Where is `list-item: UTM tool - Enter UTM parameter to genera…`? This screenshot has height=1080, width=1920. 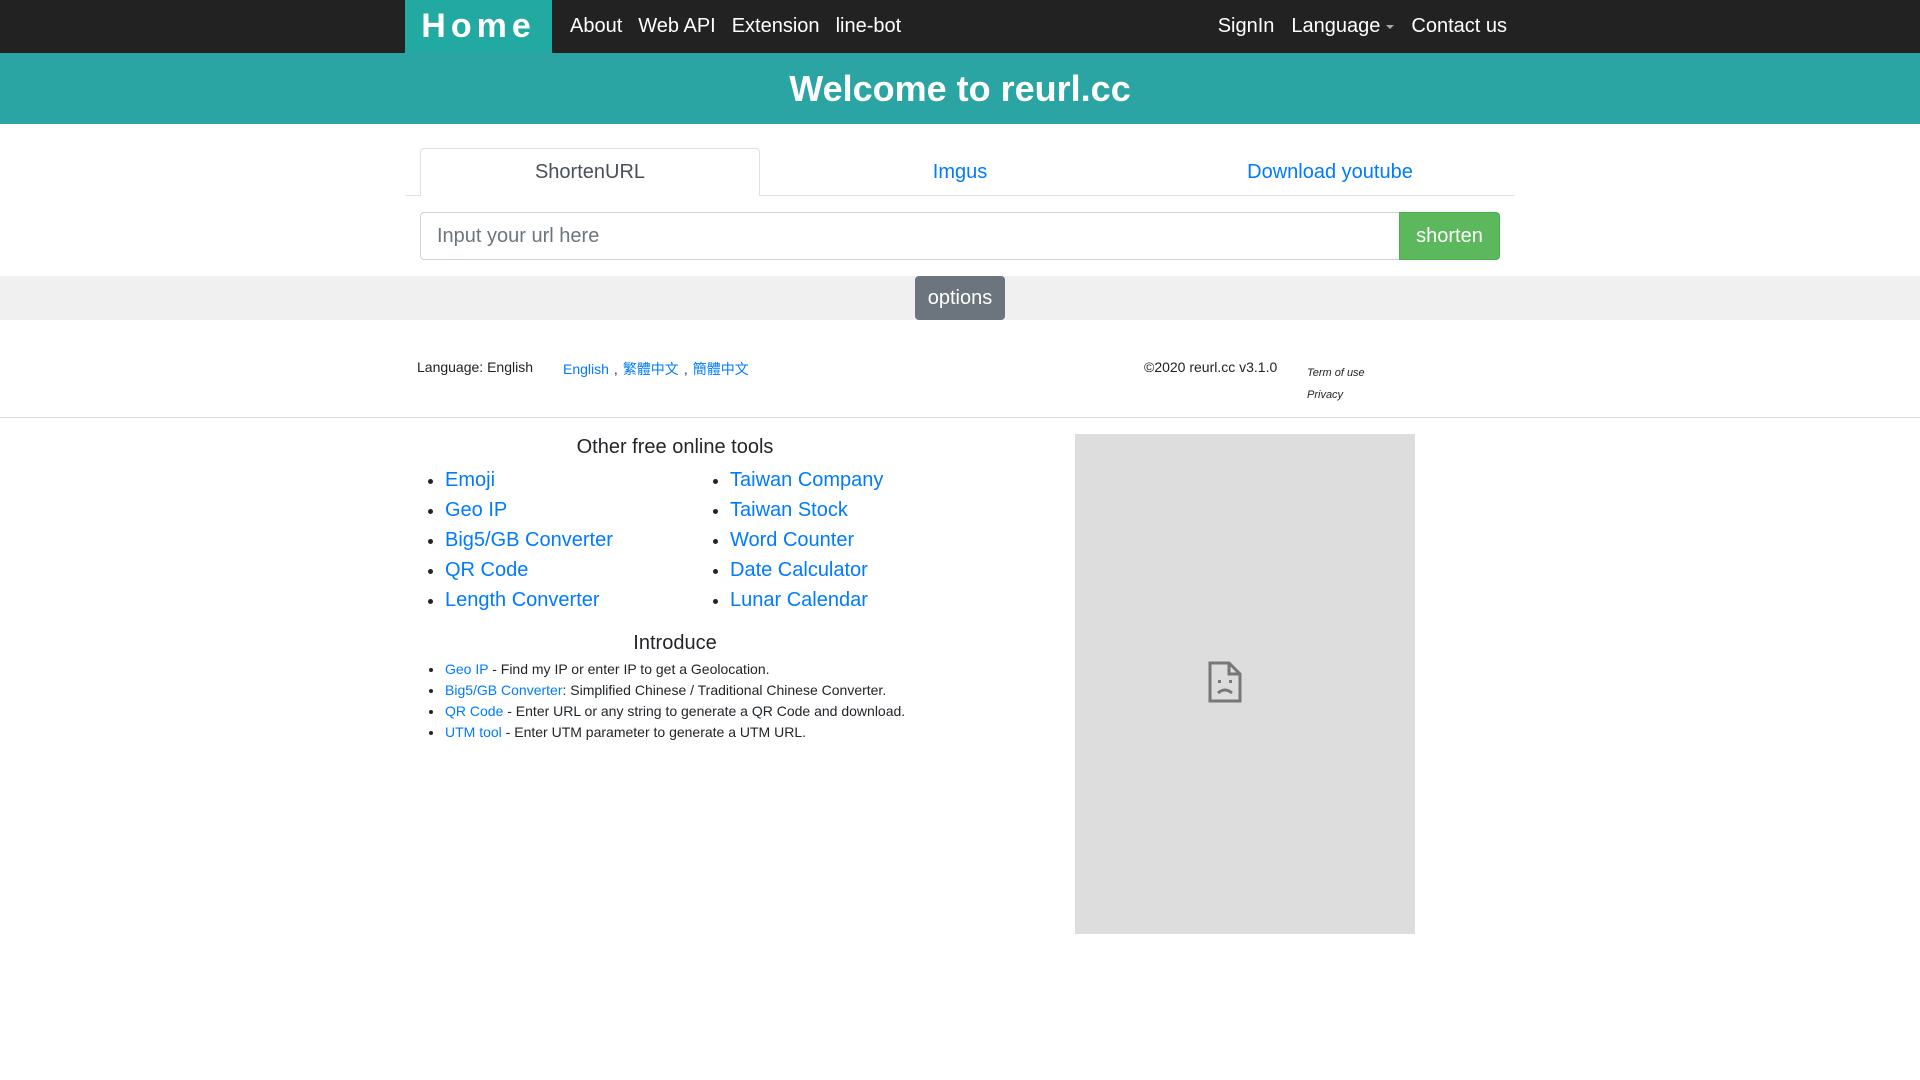 list-item: UTM tool - Enter UTM parameter to genera… is located at coordinates (662, 732).